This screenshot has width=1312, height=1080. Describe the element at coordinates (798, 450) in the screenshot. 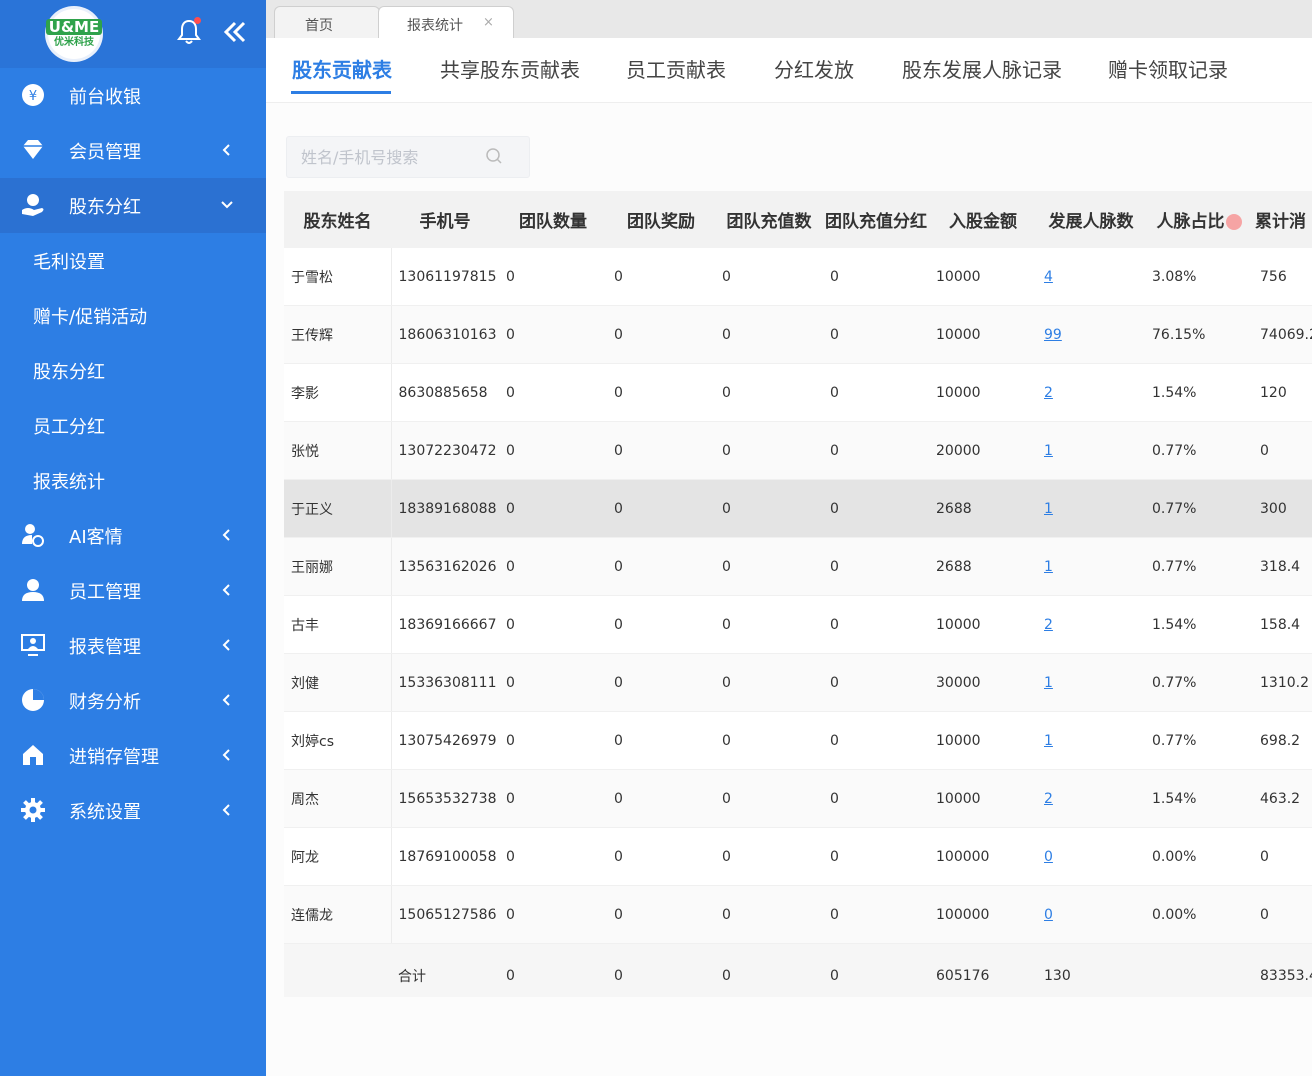

I see `table-row: 张悦 13072230472 0 0 0 0 20000 1 0.77% 0` at that location.